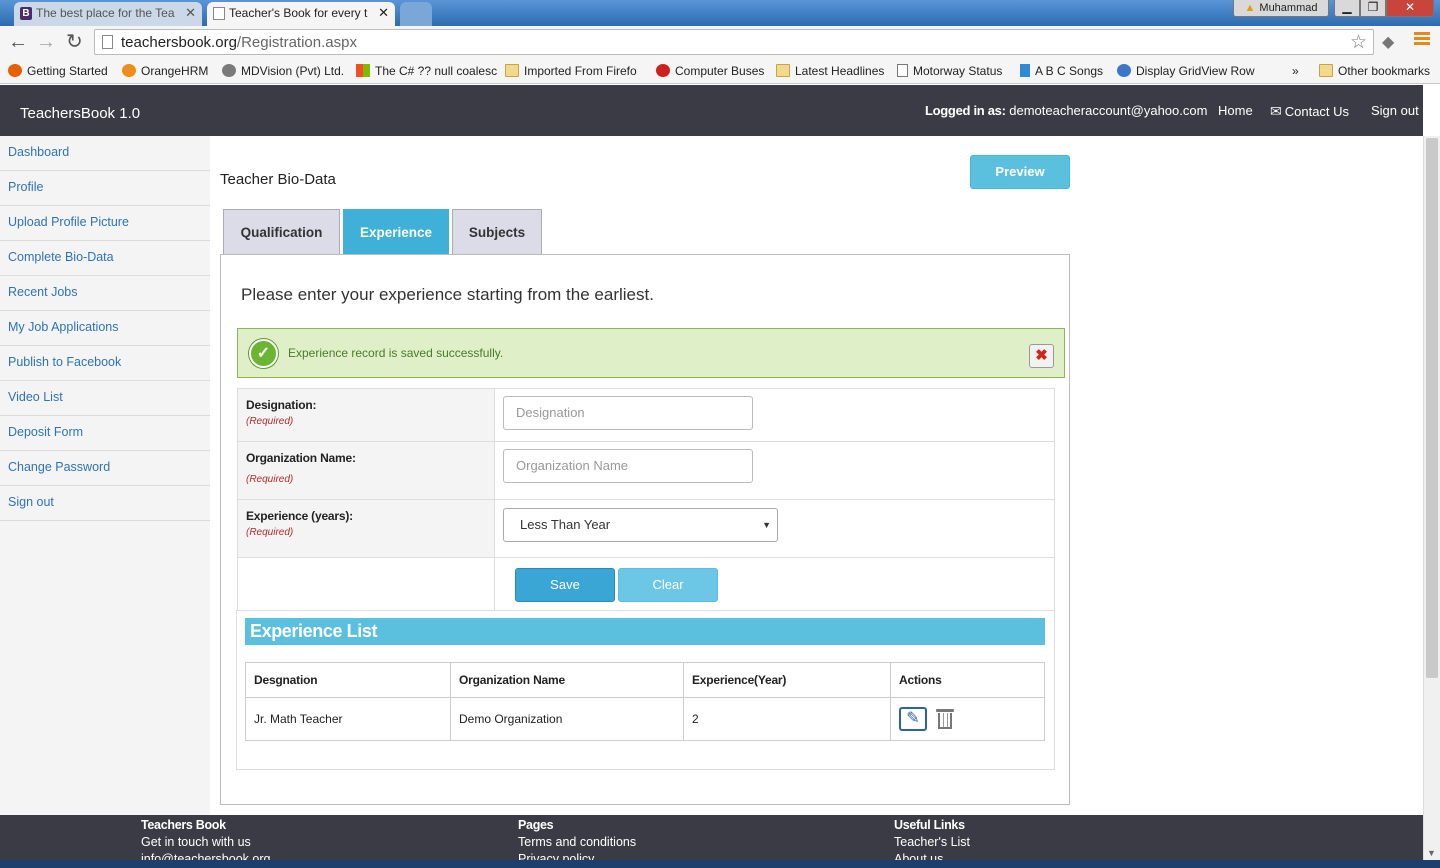 The image size is (1440, 868). What do you see at coordinates (348, 680) in the screenshot?
I see `column-header: Desgnation` at bounding box center [348, 680].